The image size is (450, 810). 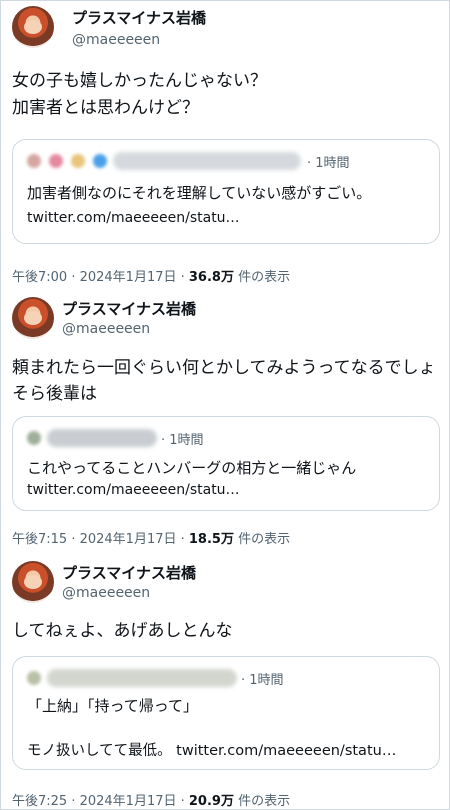 I want to click on tweet-text-line-1: 頼まれたら一回ぐらい何とかしてみようってなるでしょ, so click(x=224, y=368).